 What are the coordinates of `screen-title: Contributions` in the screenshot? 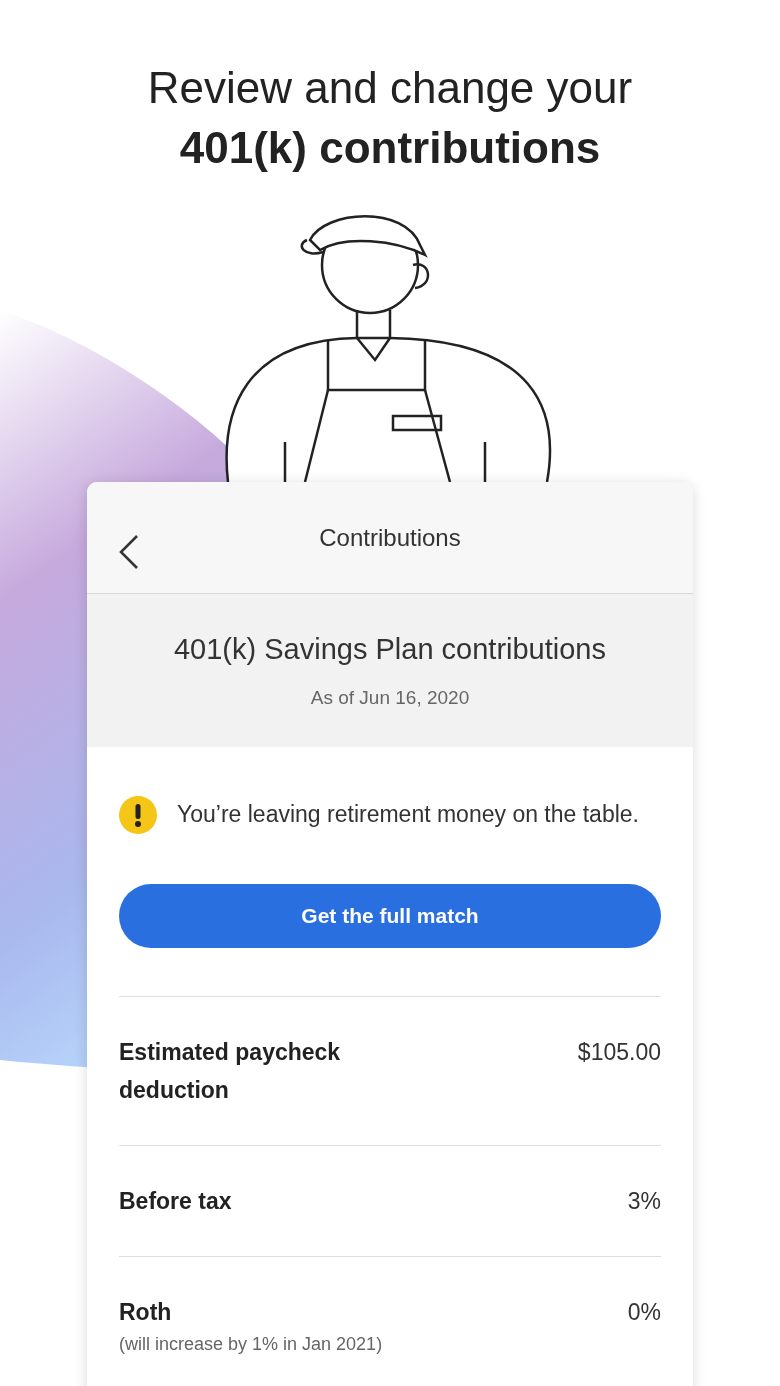 It's located at (390, 537).